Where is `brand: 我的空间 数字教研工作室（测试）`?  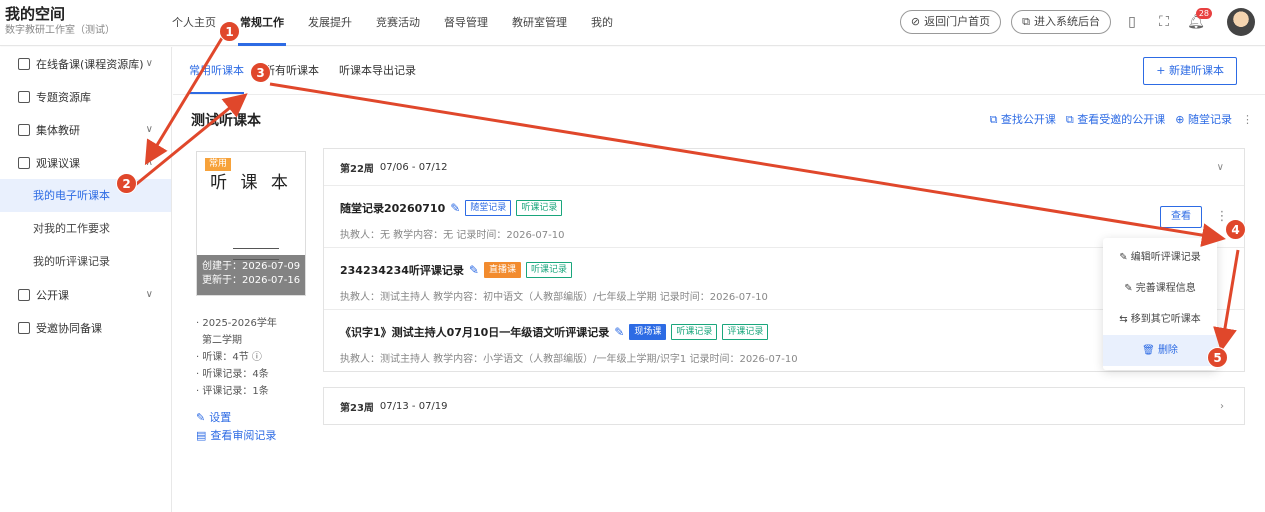 brand: 我的空间 数字教研工作室（测试） is located at coordinates (60, 21).